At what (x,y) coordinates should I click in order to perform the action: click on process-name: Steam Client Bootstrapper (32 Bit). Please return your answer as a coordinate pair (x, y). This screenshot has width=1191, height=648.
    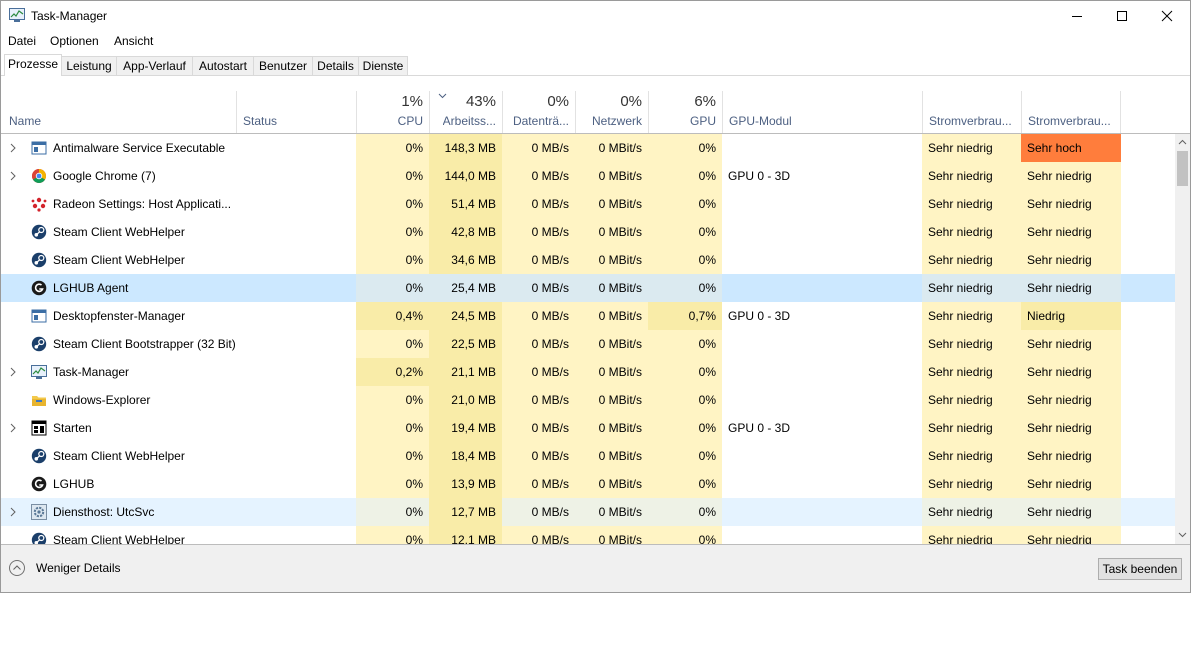
    Looking at the image, I should click on (144, 344).